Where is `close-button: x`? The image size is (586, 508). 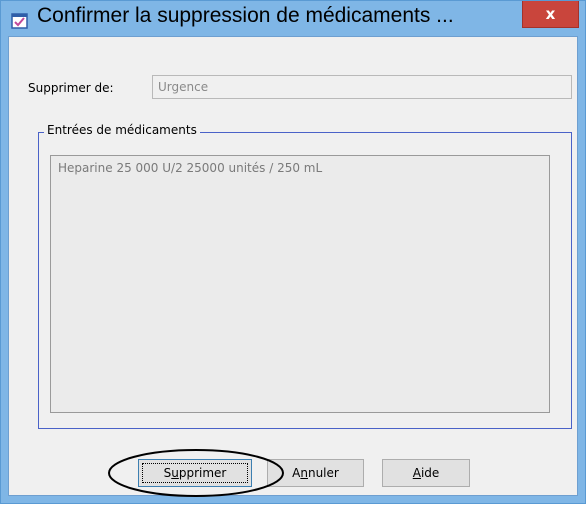
close-button: x is located at coordinates (550, 14).